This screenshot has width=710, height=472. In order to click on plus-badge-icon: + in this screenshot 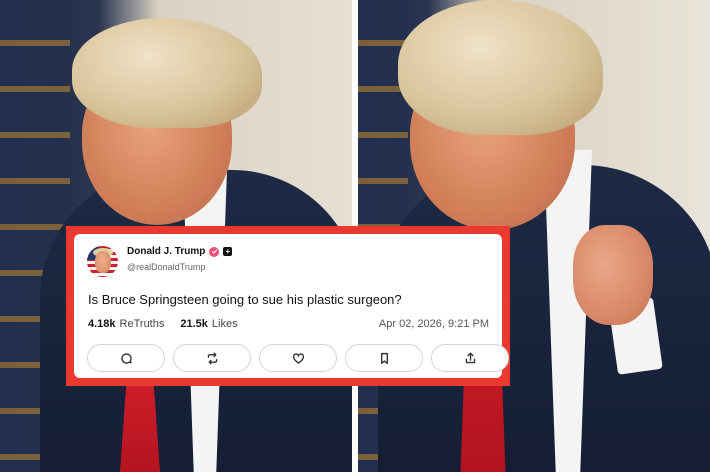, I will do `click(228, 251)`.